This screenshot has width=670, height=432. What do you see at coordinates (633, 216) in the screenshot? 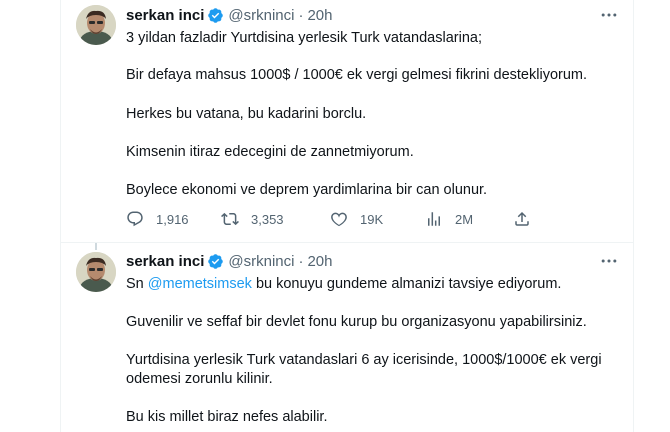
I see `timeline-right-border` at bounding box center [633, 216].